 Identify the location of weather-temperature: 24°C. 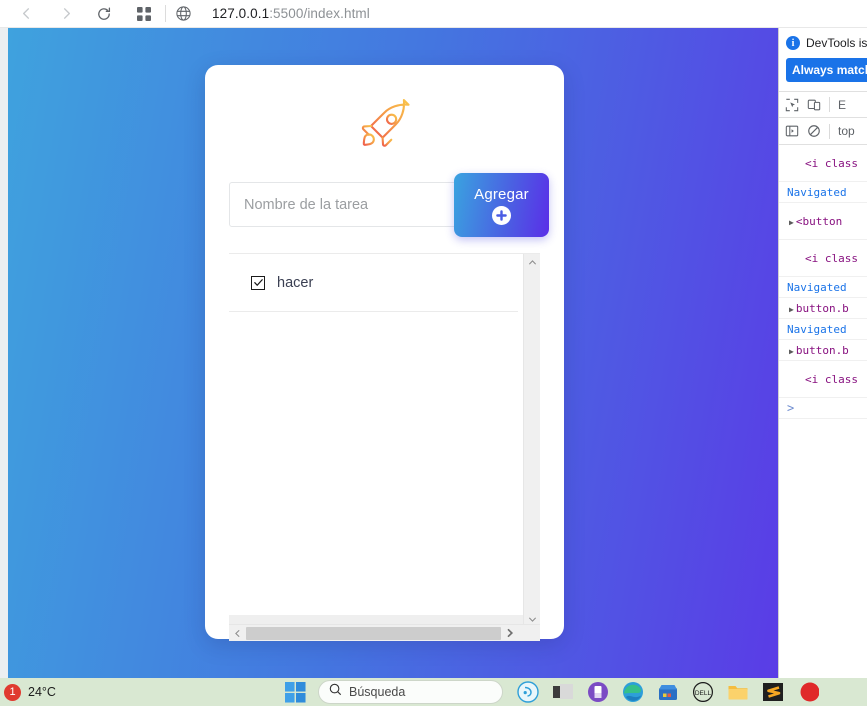
(42, 692).